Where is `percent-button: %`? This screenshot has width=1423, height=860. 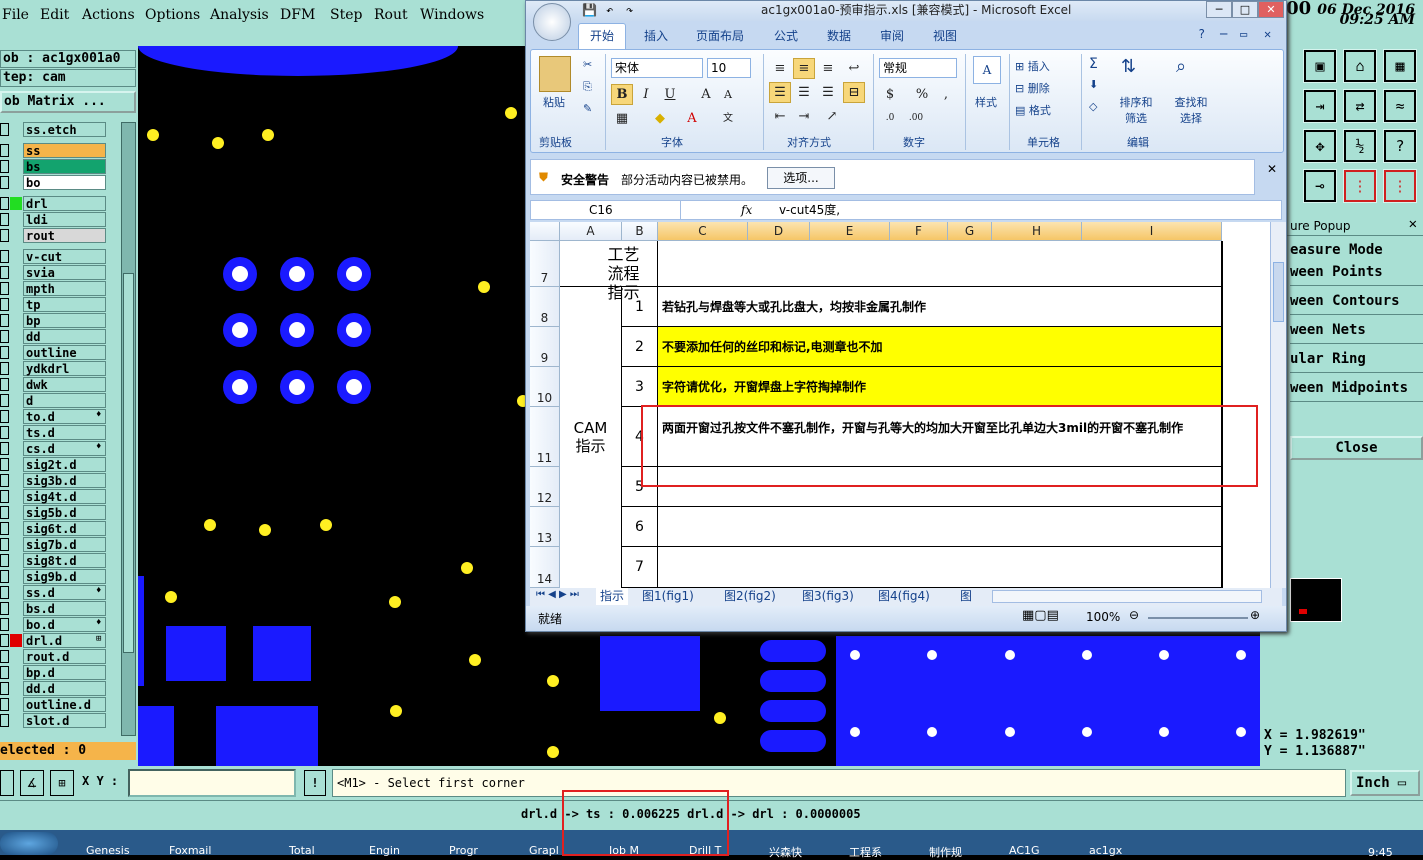
percent-button: % is located at coordinates (922, 94).